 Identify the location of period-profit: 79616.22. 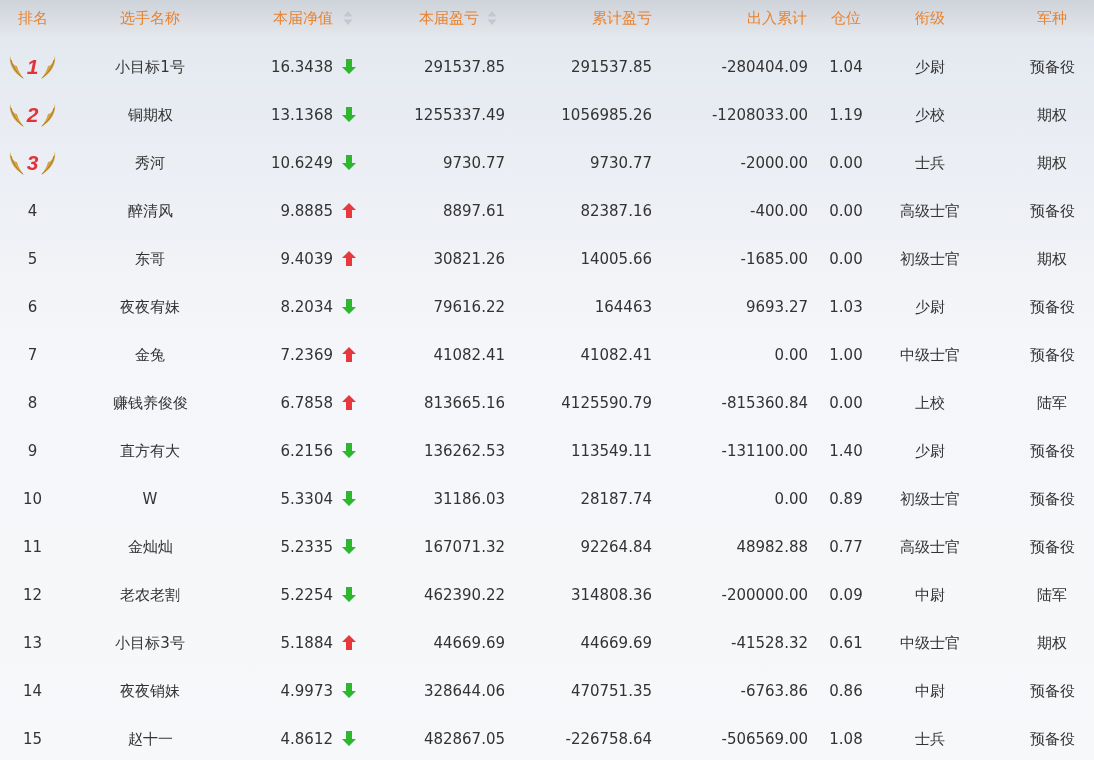
(469, 307).